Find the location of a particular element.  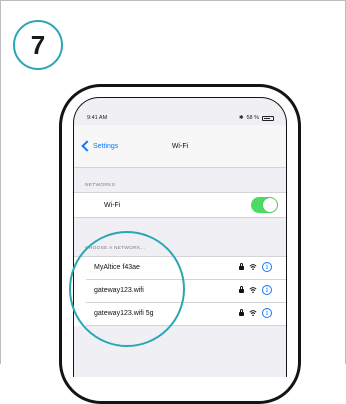

status-right: ✱ 58 % is located at coordinates (256, 118).